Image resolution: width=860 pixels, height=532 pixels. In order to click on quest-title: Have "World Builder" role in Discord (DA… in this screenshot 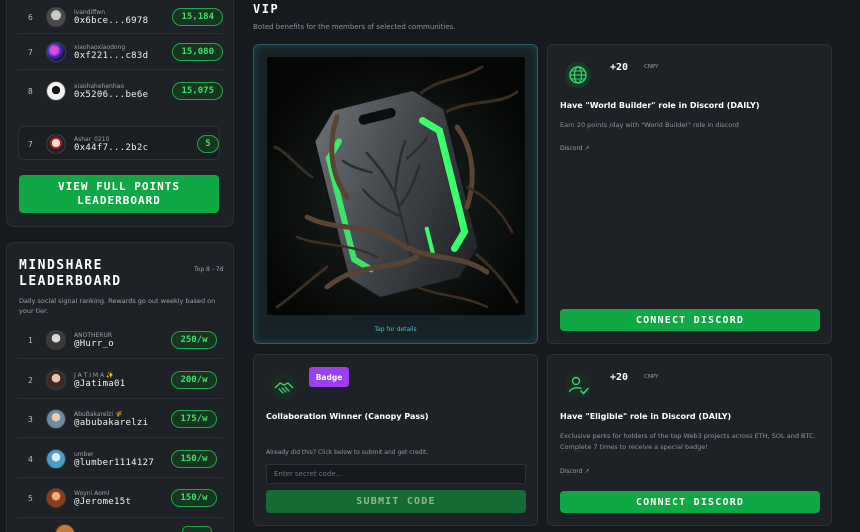, I will do `click(660, 105)`.